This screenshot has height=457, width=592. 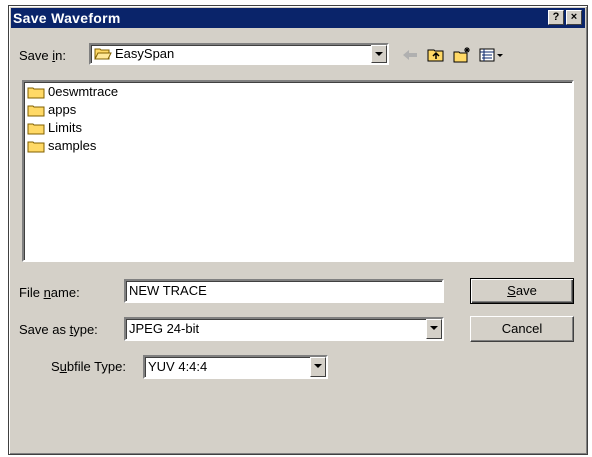 I want to click on save-as-type-dropdown-arrow, so click(x=434, y=329).